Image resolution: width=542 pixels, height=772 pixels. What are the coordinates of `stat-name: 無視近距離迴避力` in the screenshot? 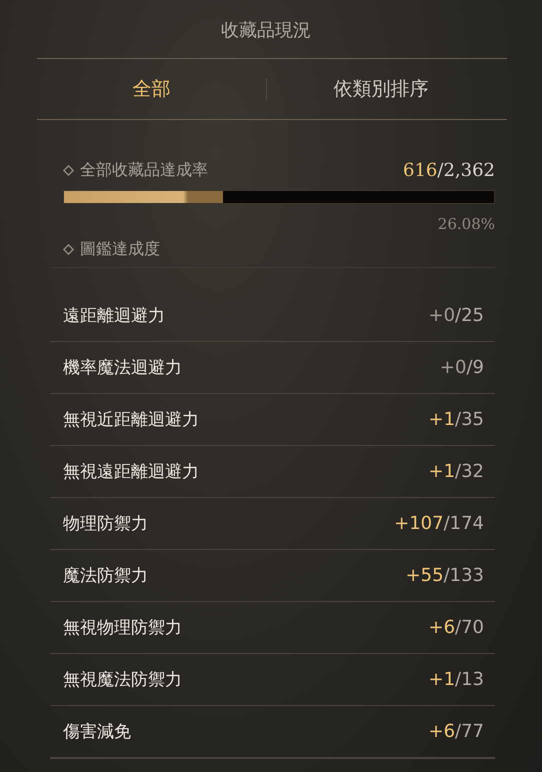 It's located at (131, 420).